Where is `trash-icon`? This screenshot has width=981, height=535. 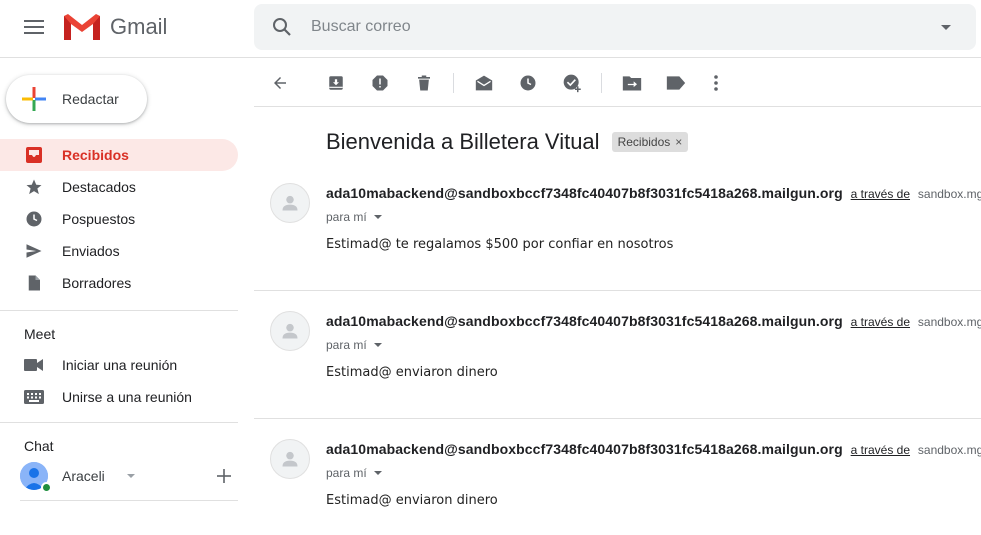
trash-icon is located at coordinates (424, 83).